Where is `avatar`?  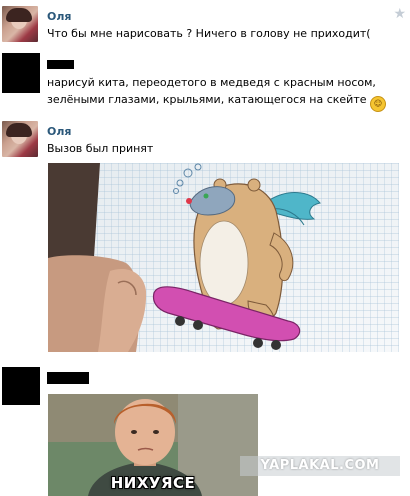 avatar is located at coordinates (21, 386).